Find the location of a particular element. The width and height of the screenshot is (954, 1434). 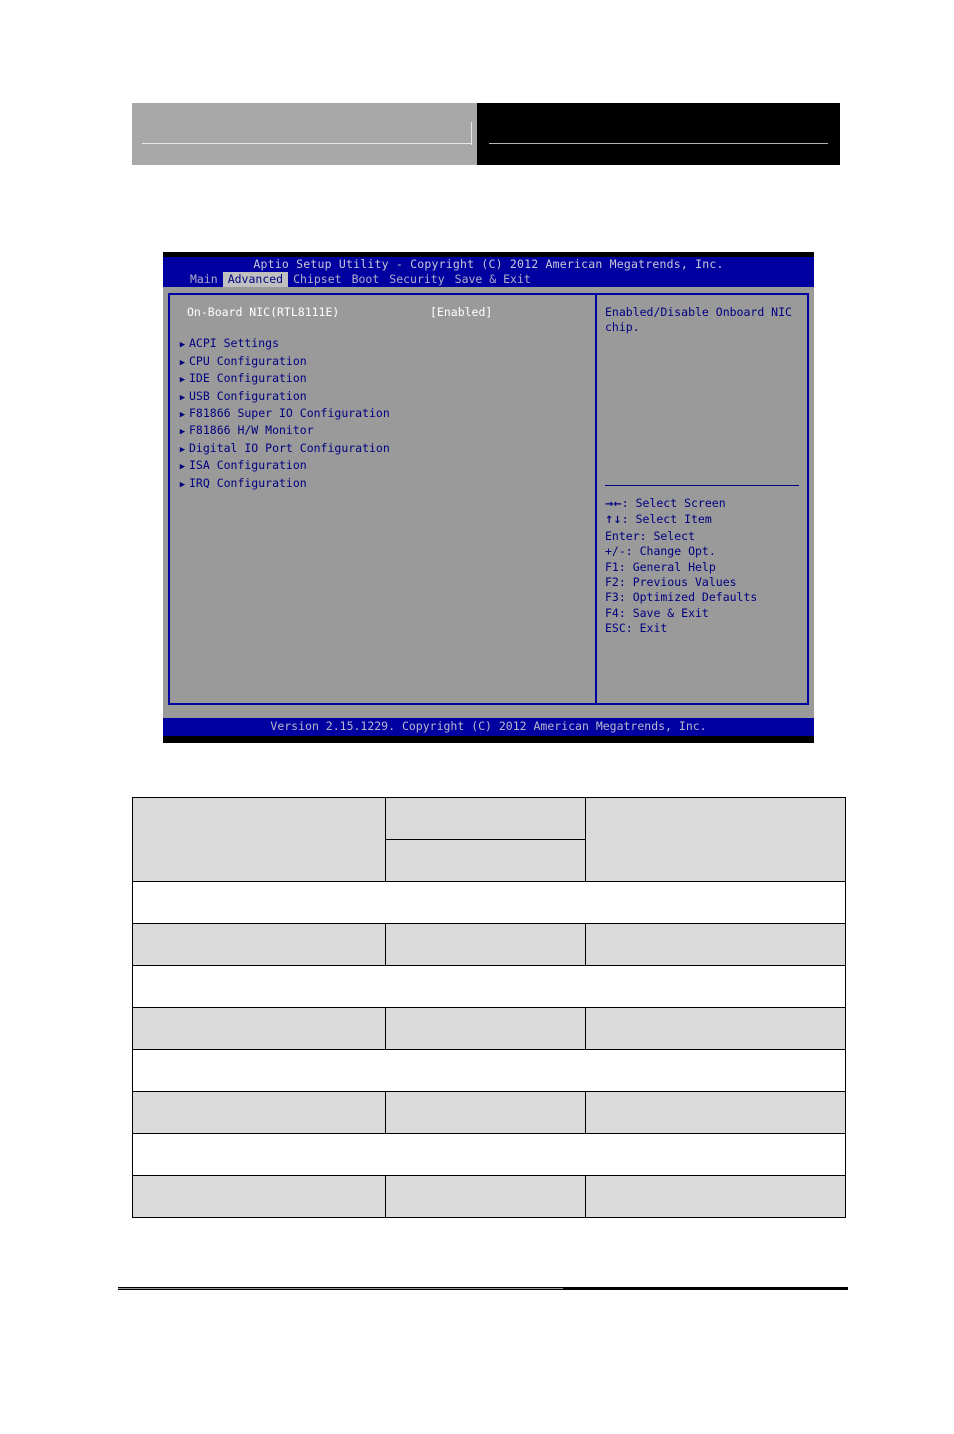

submenu-label: F81866 H/W Monitor is located at coordinates (251, 430).